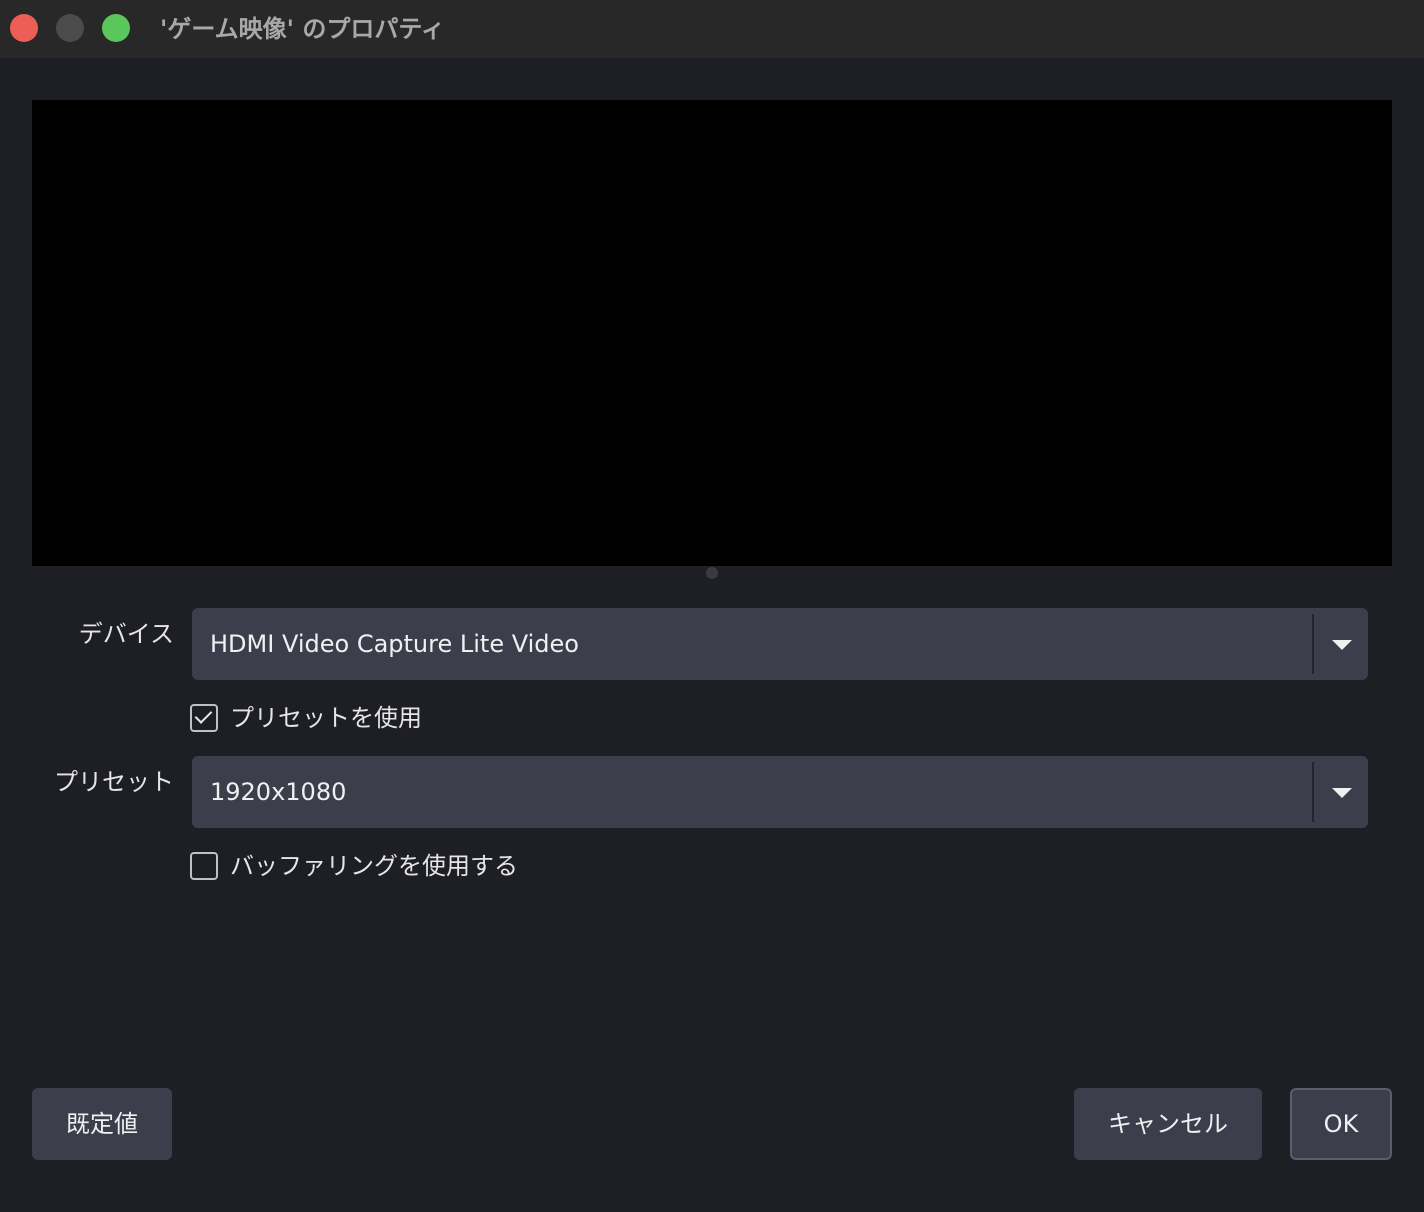 The image size is (1424, 1212). Describe the element at coordinates (116, 28) in the screenshot. I see `maximize-window-button` at that location.